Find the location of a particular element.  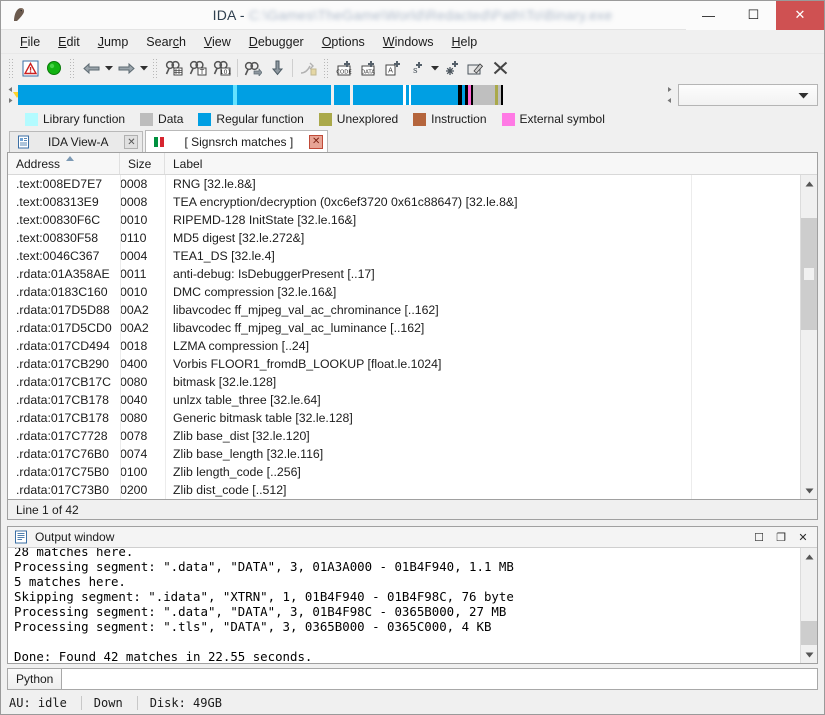

matches-vertical-scrollbar is located at coordinates (808, 337).